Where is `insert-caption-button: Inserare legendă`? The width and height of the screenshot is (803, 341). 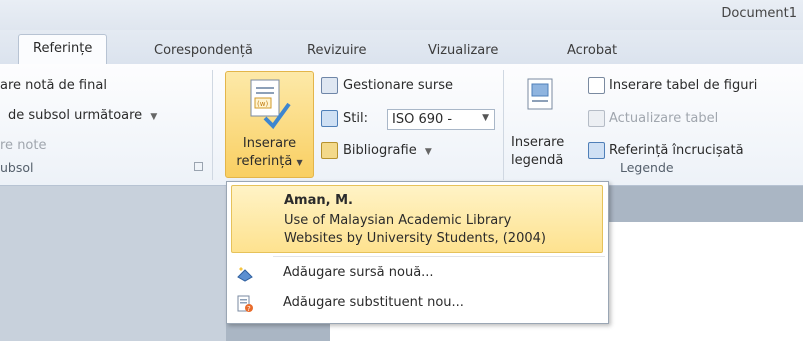
insert-caption-button: Inserare legendă is located at coordinates (541, 123).